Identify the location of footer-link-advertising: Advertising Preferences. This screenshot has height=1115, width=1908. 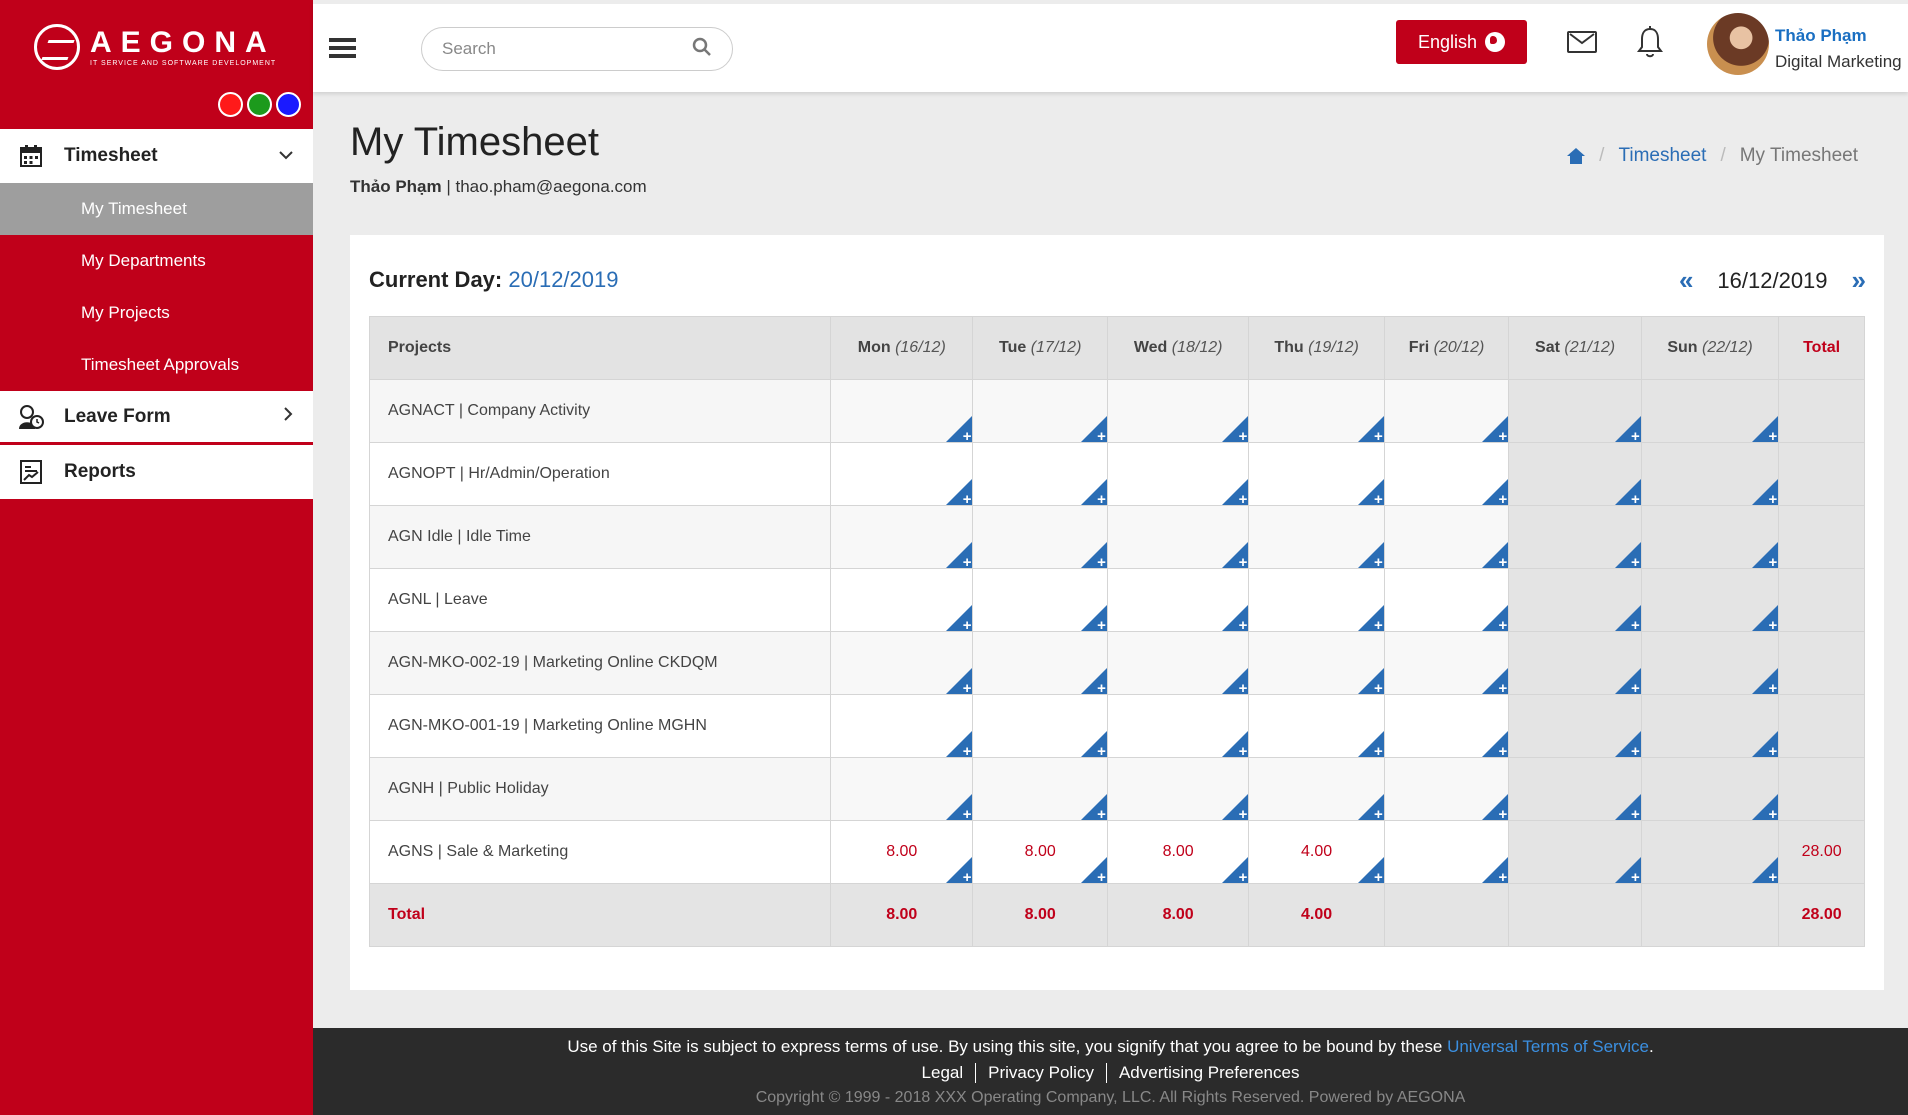
(1209, 1073).